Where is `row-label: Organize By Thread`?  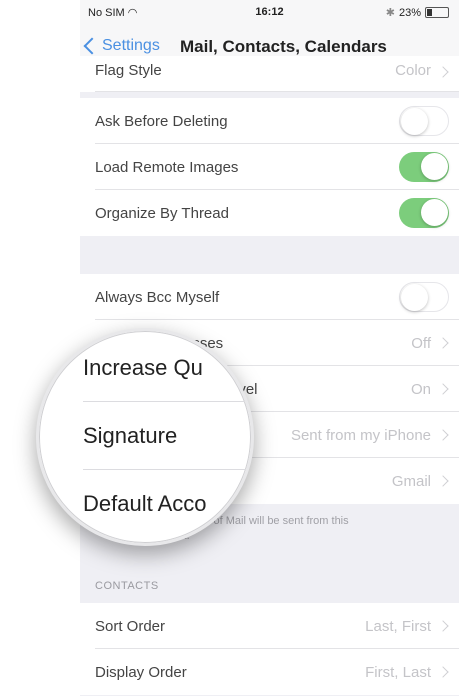
row-label: Organize By Thread is located at coordinates (162, 213).